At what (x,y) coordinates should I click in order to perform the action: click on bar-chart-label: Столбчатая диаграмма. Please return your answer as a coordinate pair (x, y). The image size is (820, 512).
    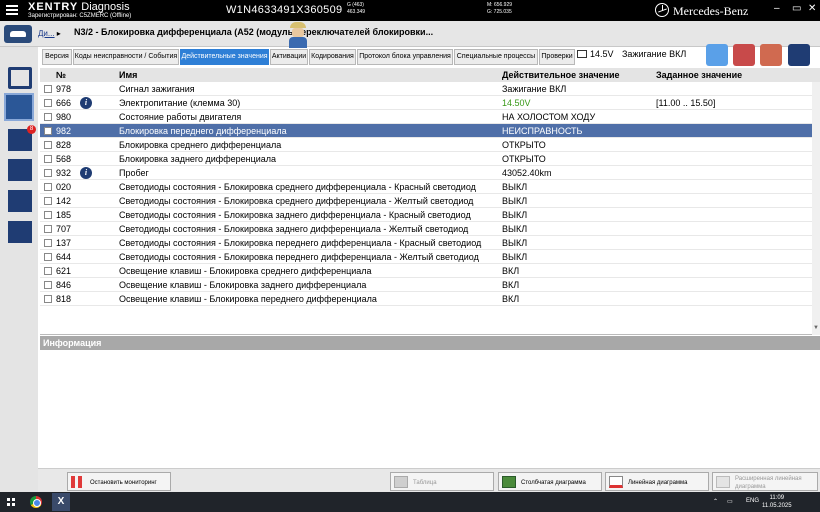
    Looking at the image, I should click on (553, 483).